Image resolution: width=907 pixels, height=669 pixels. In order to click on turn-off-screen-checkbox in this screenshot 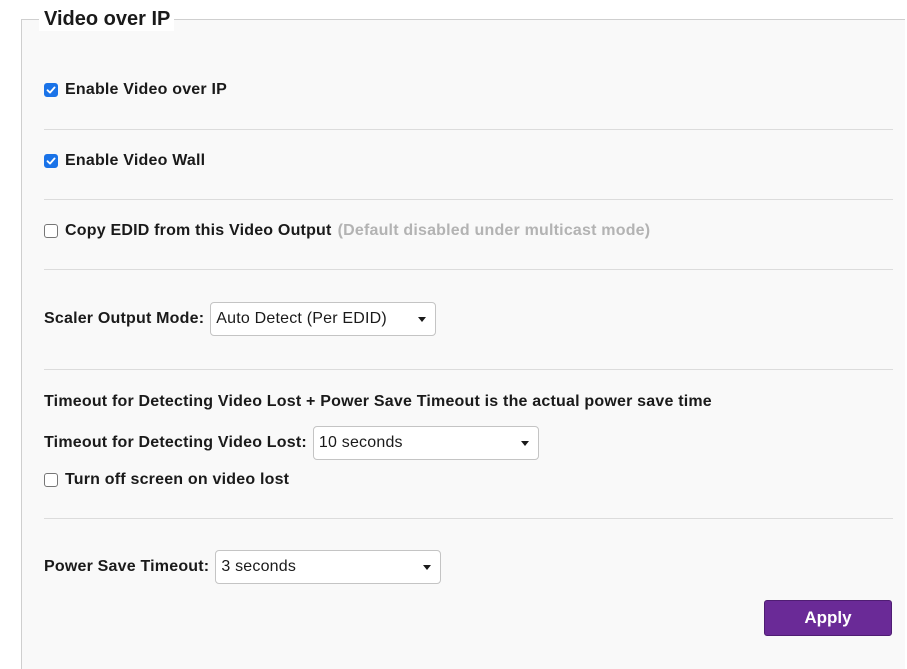, I will do `click(51, 480)`.